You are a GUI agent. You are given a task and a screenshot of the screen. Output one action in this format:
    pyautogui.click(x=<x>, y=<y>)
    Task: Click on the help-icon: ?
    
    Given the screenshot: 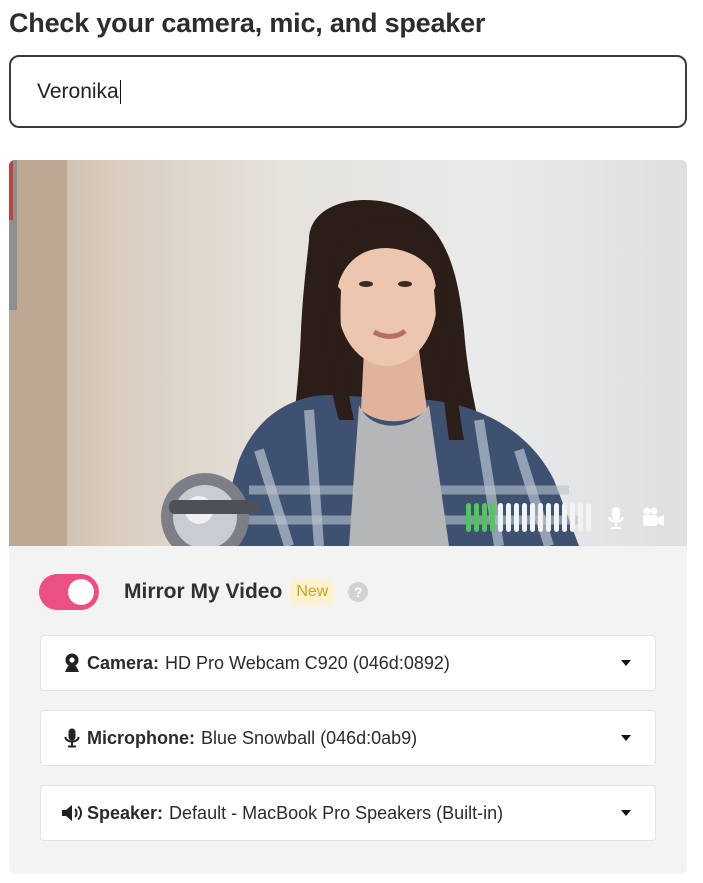 What is the action you would take?
    pyautogui.click(x=358, y=592)
    